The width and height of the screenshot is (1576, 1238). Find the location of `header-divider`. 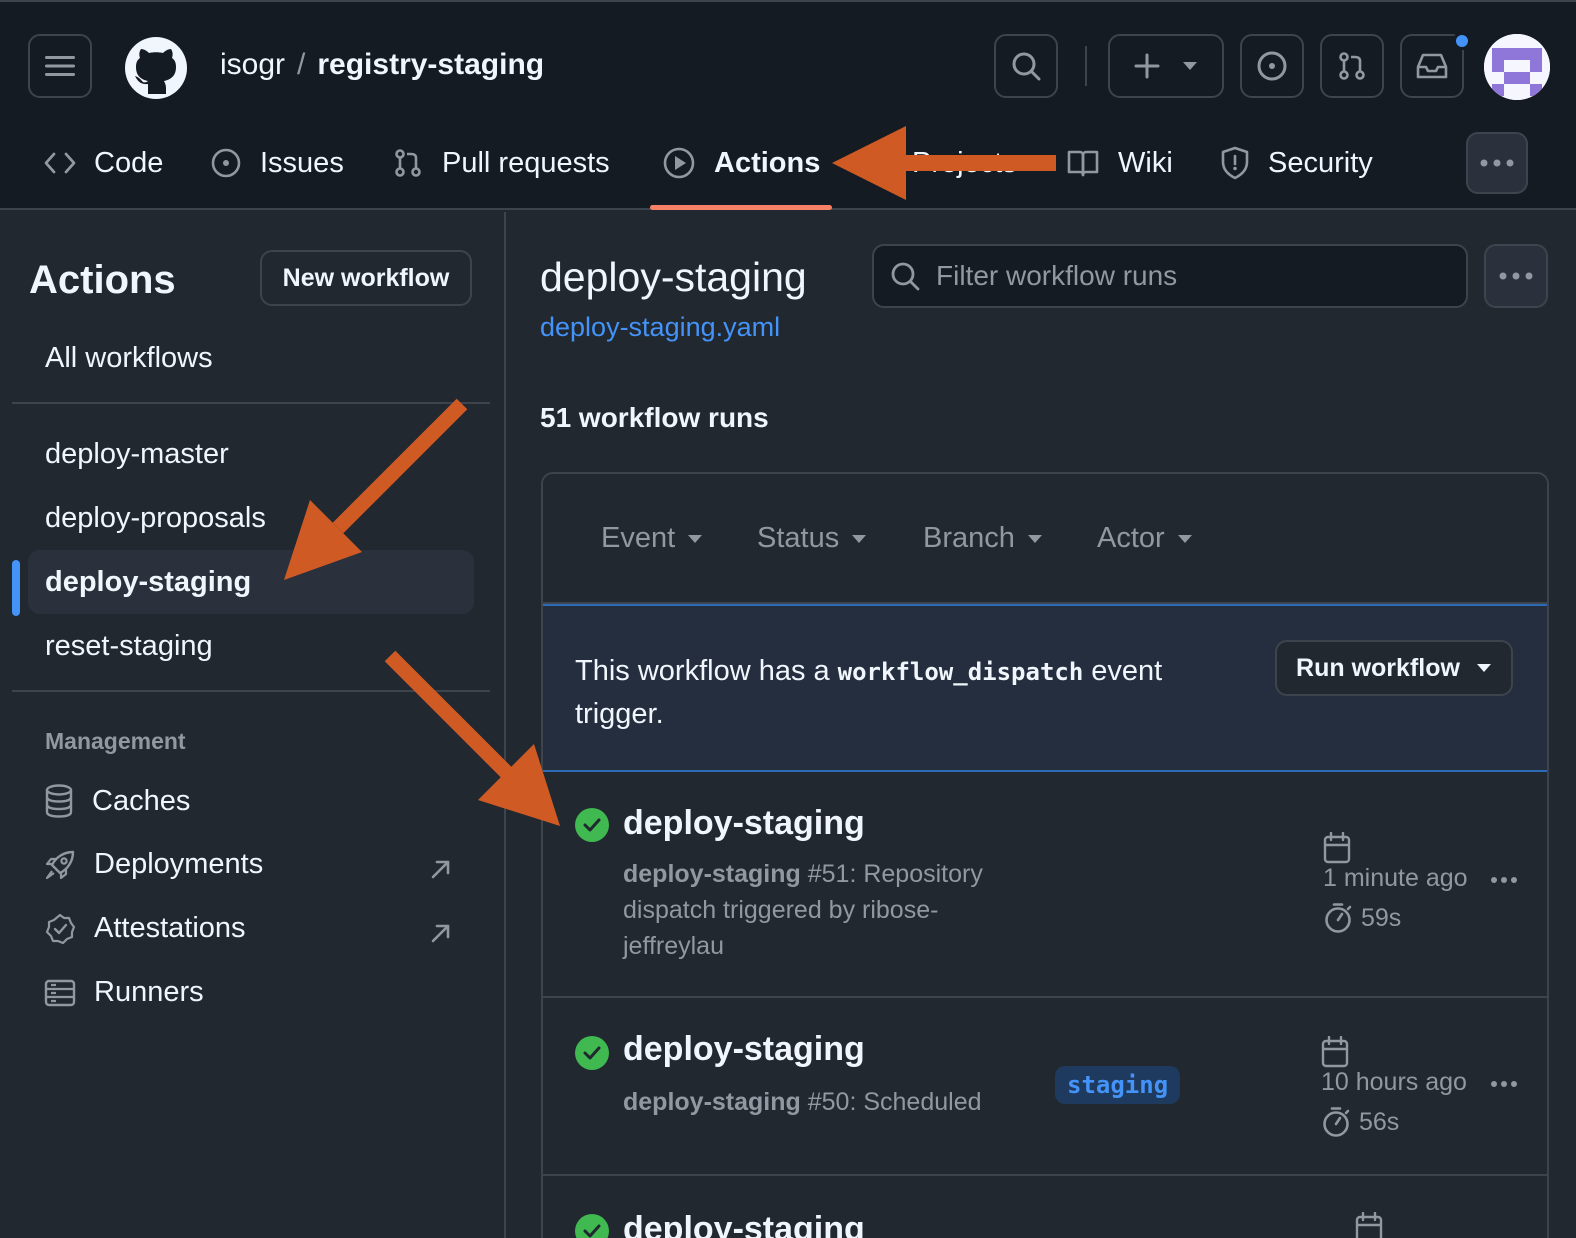

header-divider is located at coordinates (1086, 66).